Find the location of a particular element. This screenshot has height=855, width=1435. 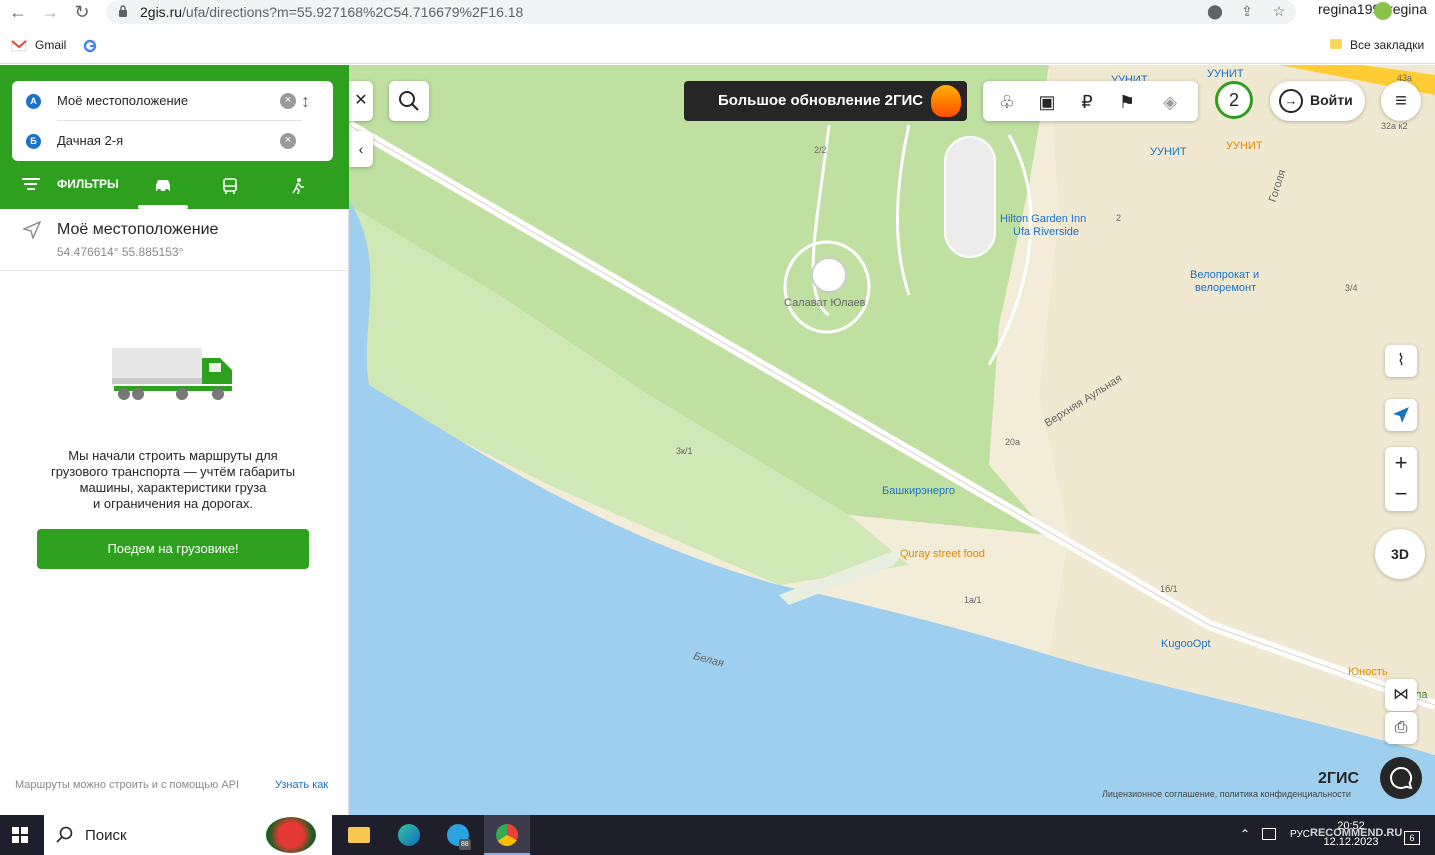

ruler-icon: ⌇ is located at coordinates (1401, 361).